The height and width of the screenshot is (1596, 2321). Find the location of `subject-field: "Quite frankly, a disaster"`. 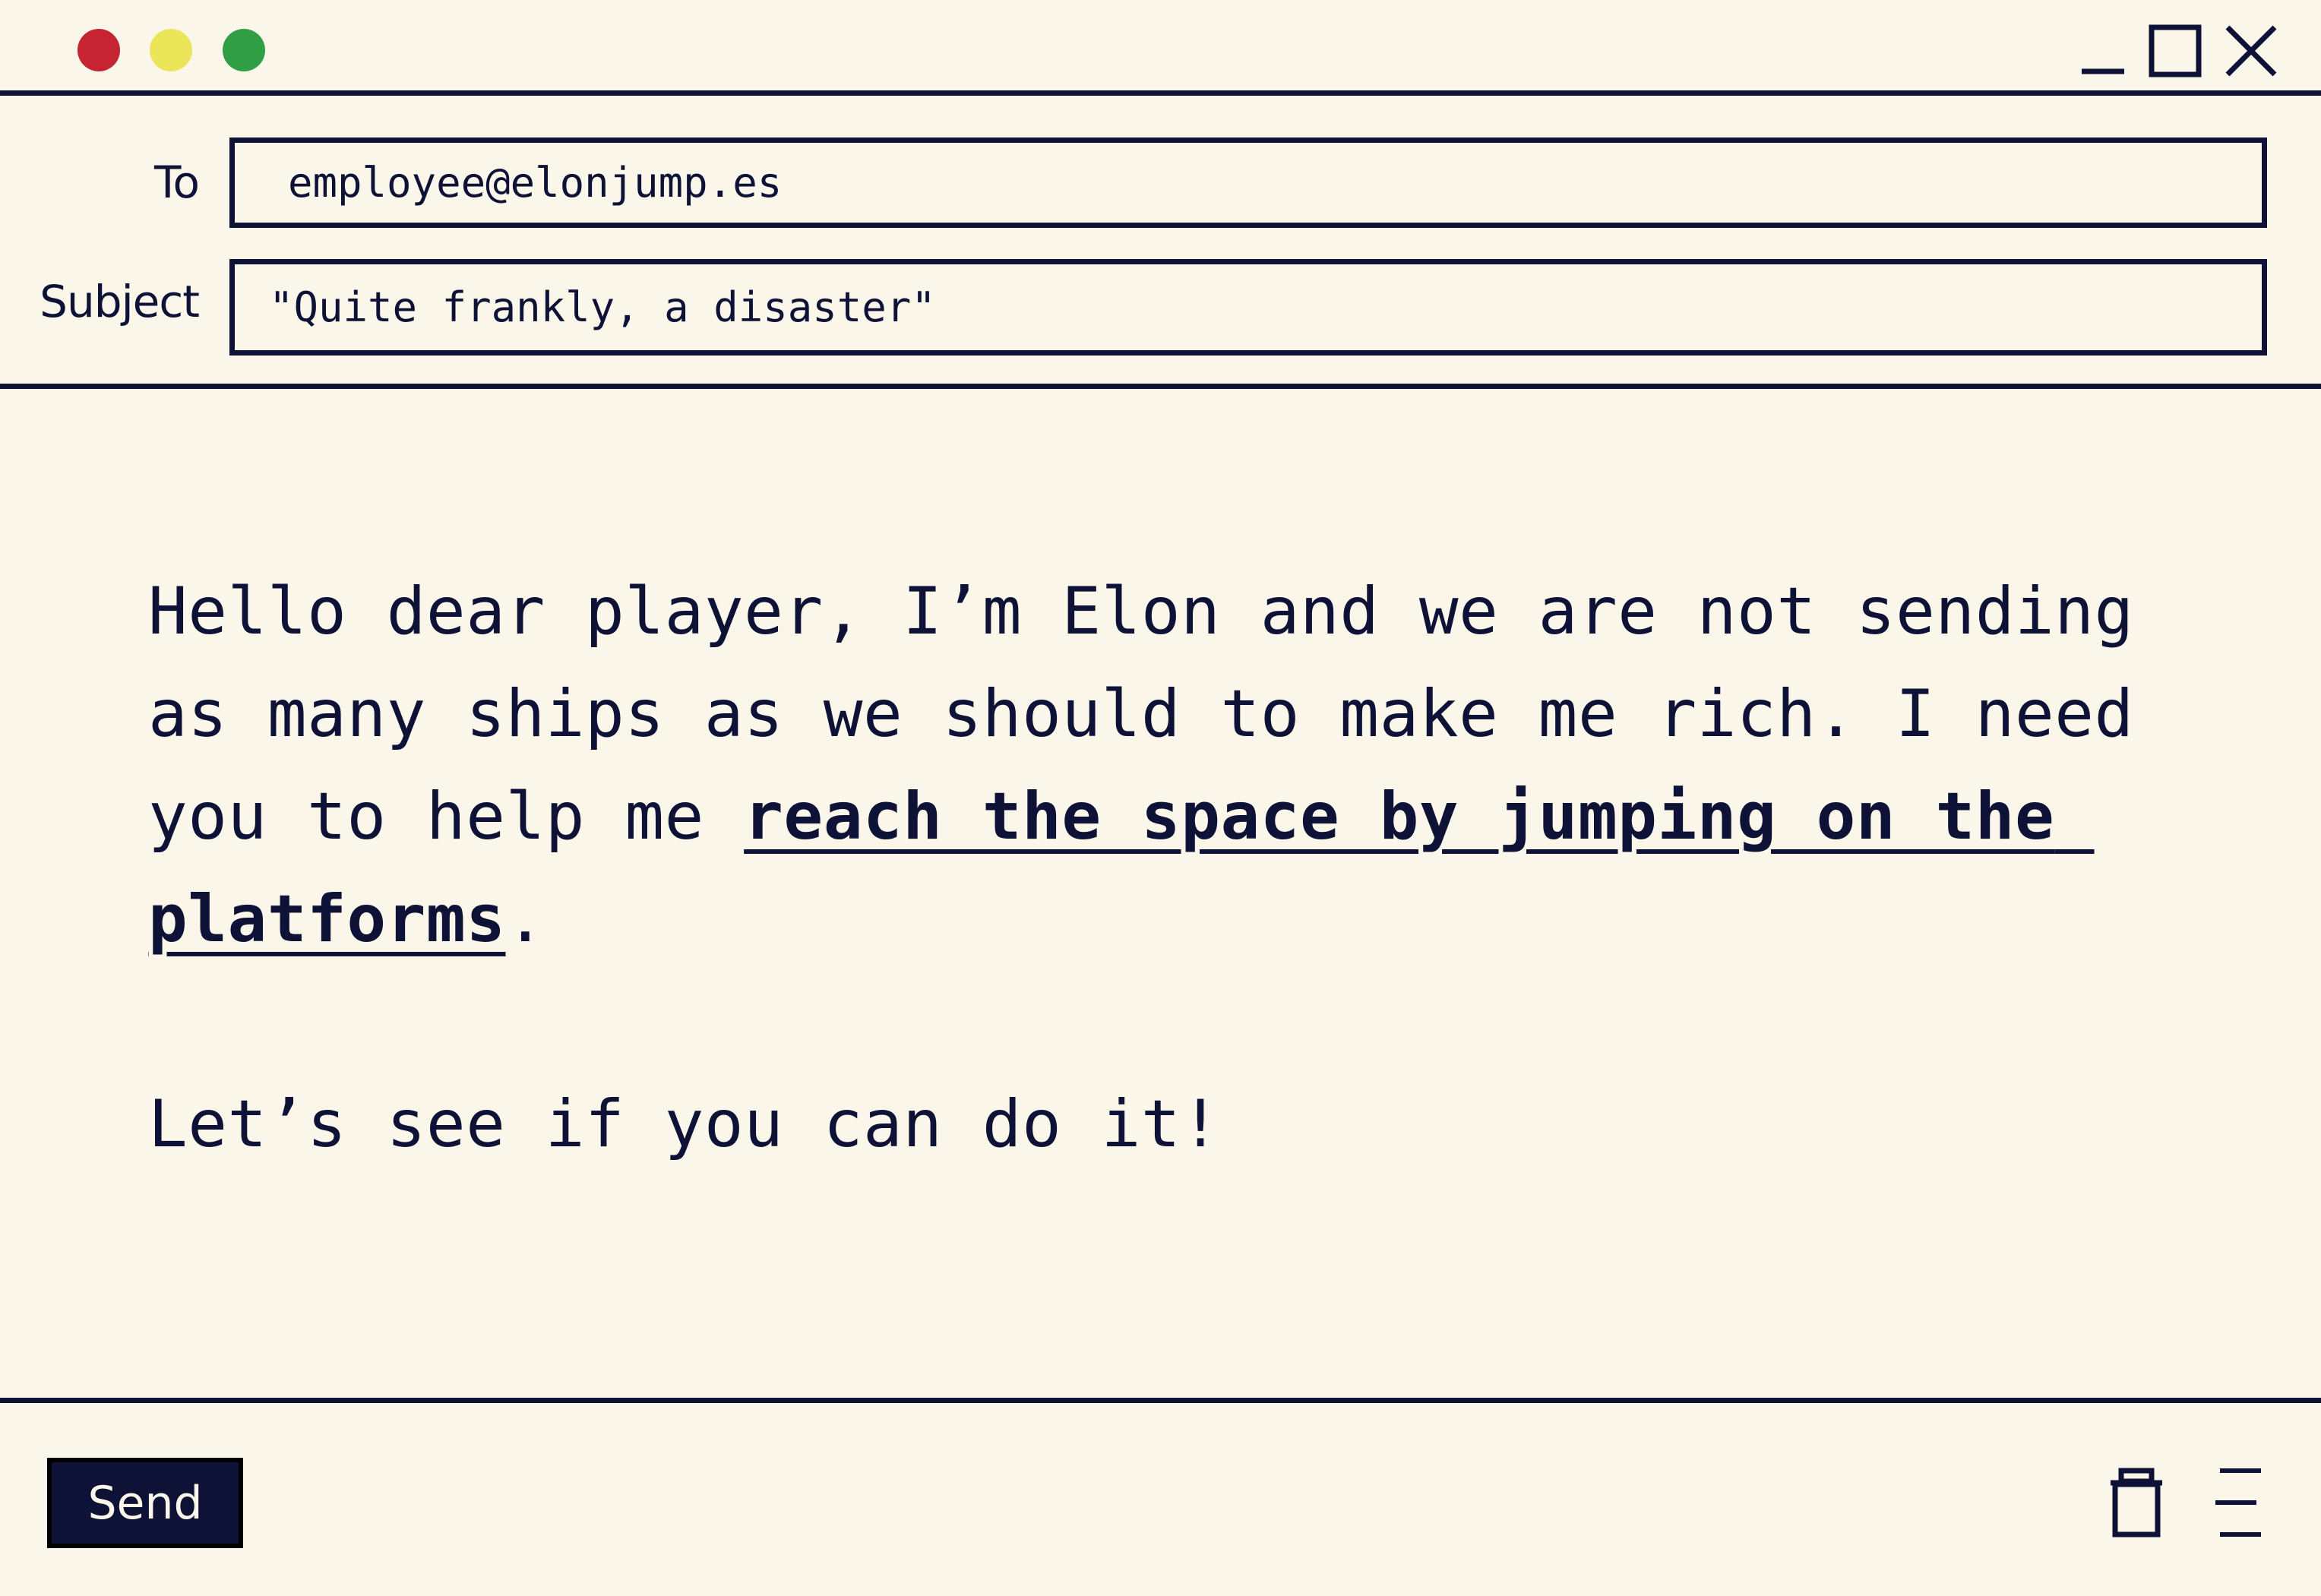

subject-field: "Quite frankly, a disaster" is located at coordinates (1248, 308).